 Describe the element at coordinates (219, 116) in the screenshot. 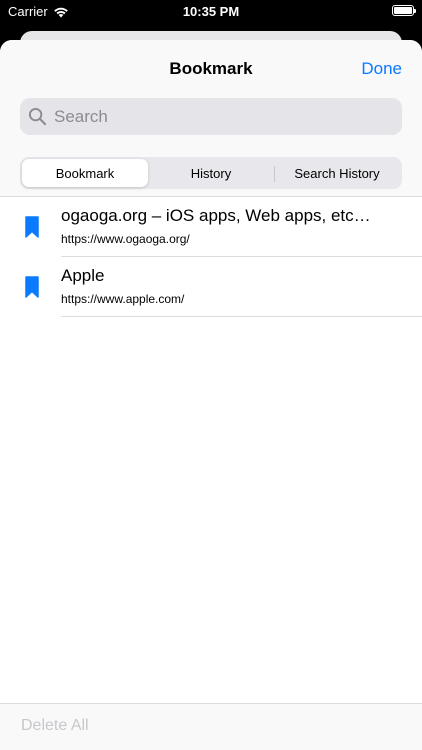

I see `search-input` at that location.